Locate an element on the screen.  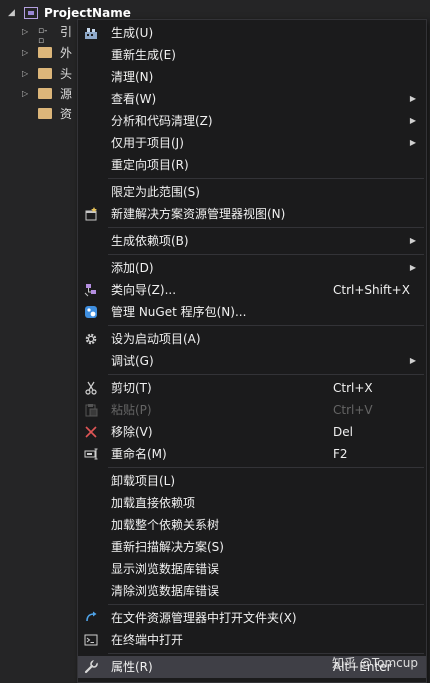
menu-item-clean: 清理(N) is located at coordinates (252, 77).